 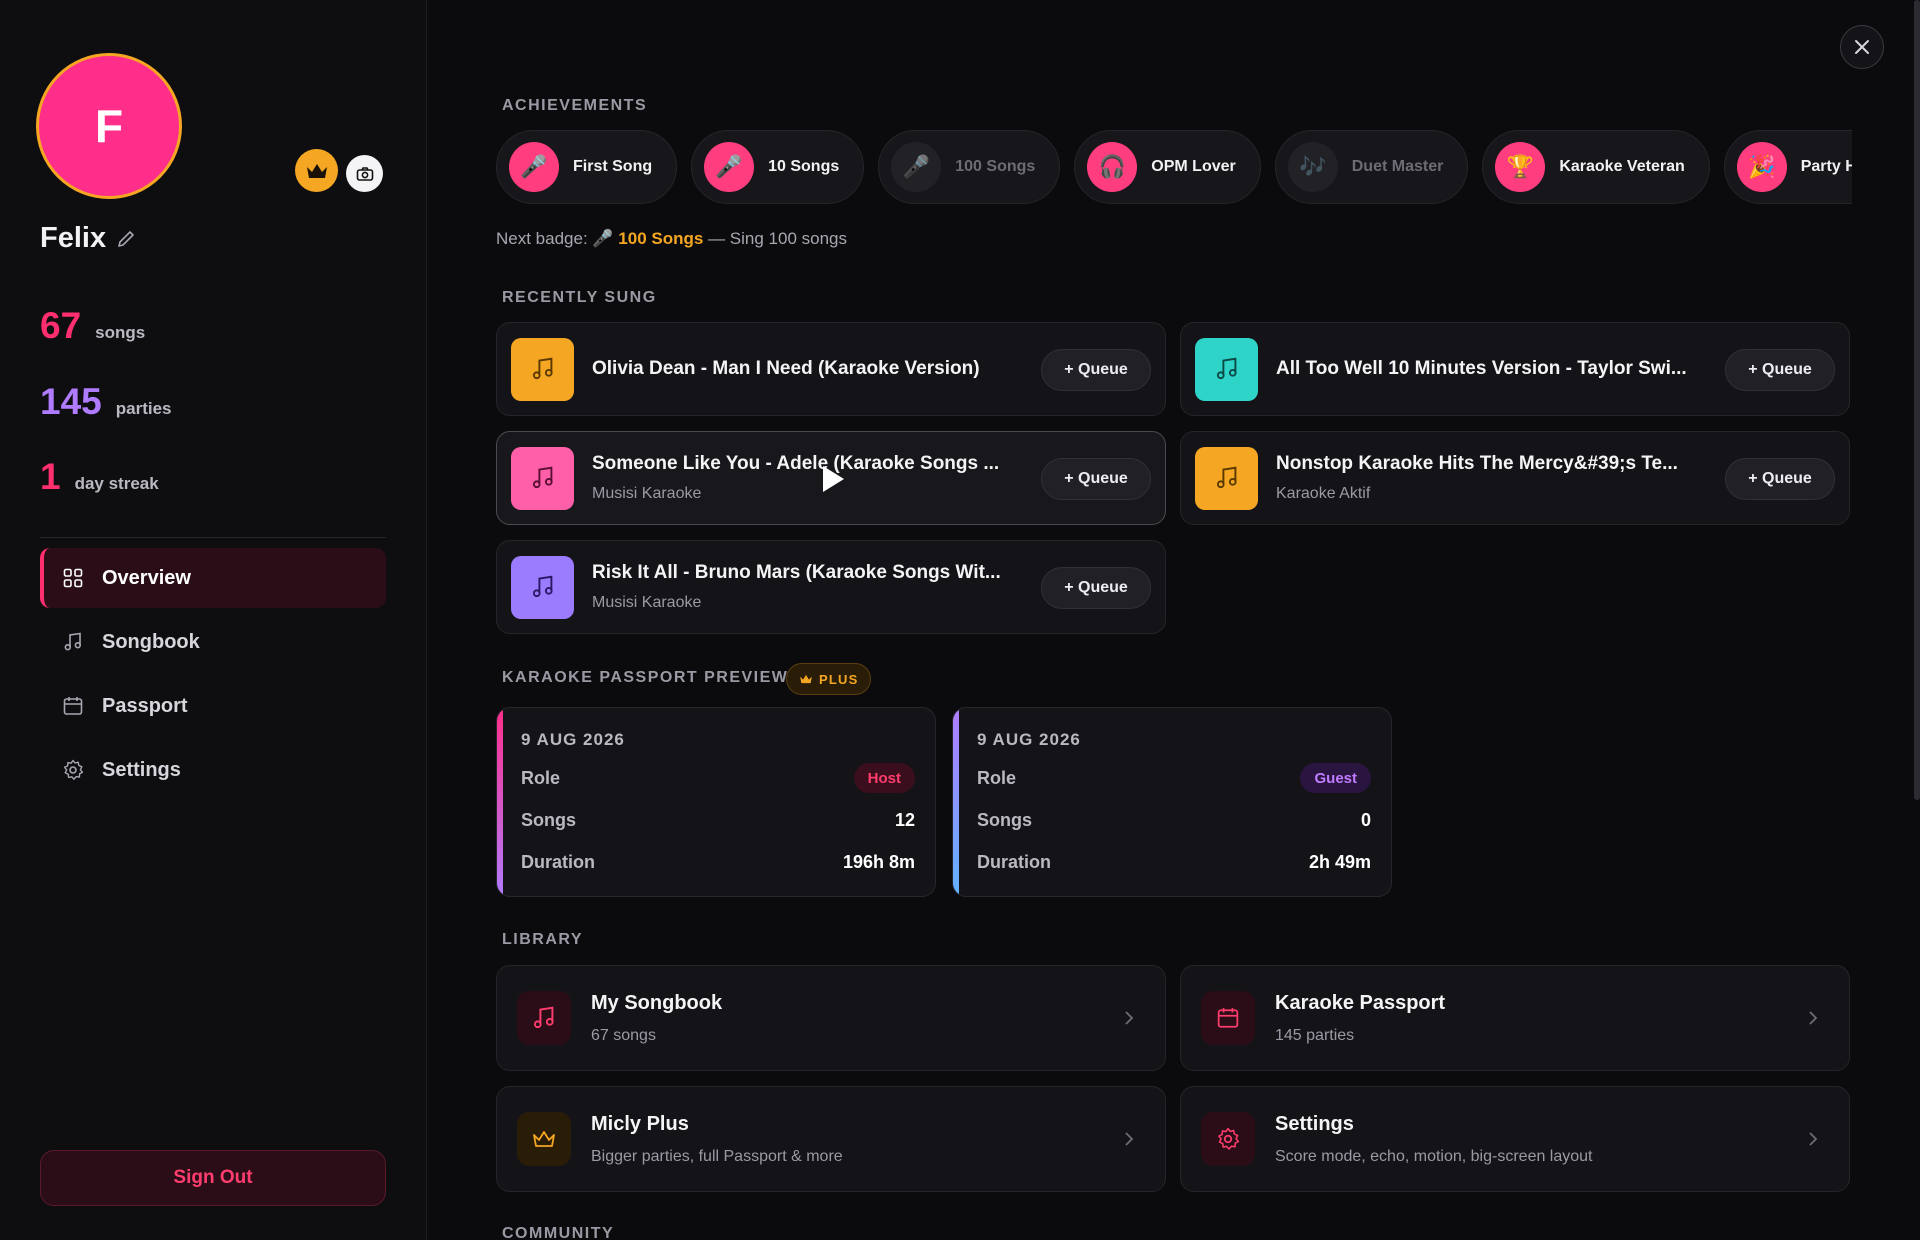 I want to click on nav-item-label: Overview, so click(x=146, y=577).